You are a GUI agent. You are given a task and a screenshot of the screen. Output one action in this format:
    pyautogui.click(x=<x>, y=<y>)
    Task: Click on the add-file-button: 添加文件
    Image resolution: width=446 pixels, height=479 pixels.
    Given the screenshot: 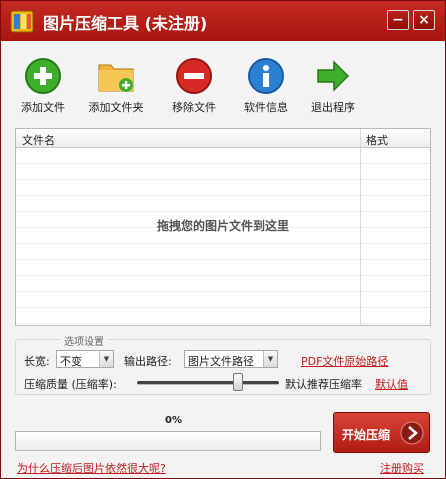 What is the action you would take?
    pyautogui.click(x=43, y=87)
    